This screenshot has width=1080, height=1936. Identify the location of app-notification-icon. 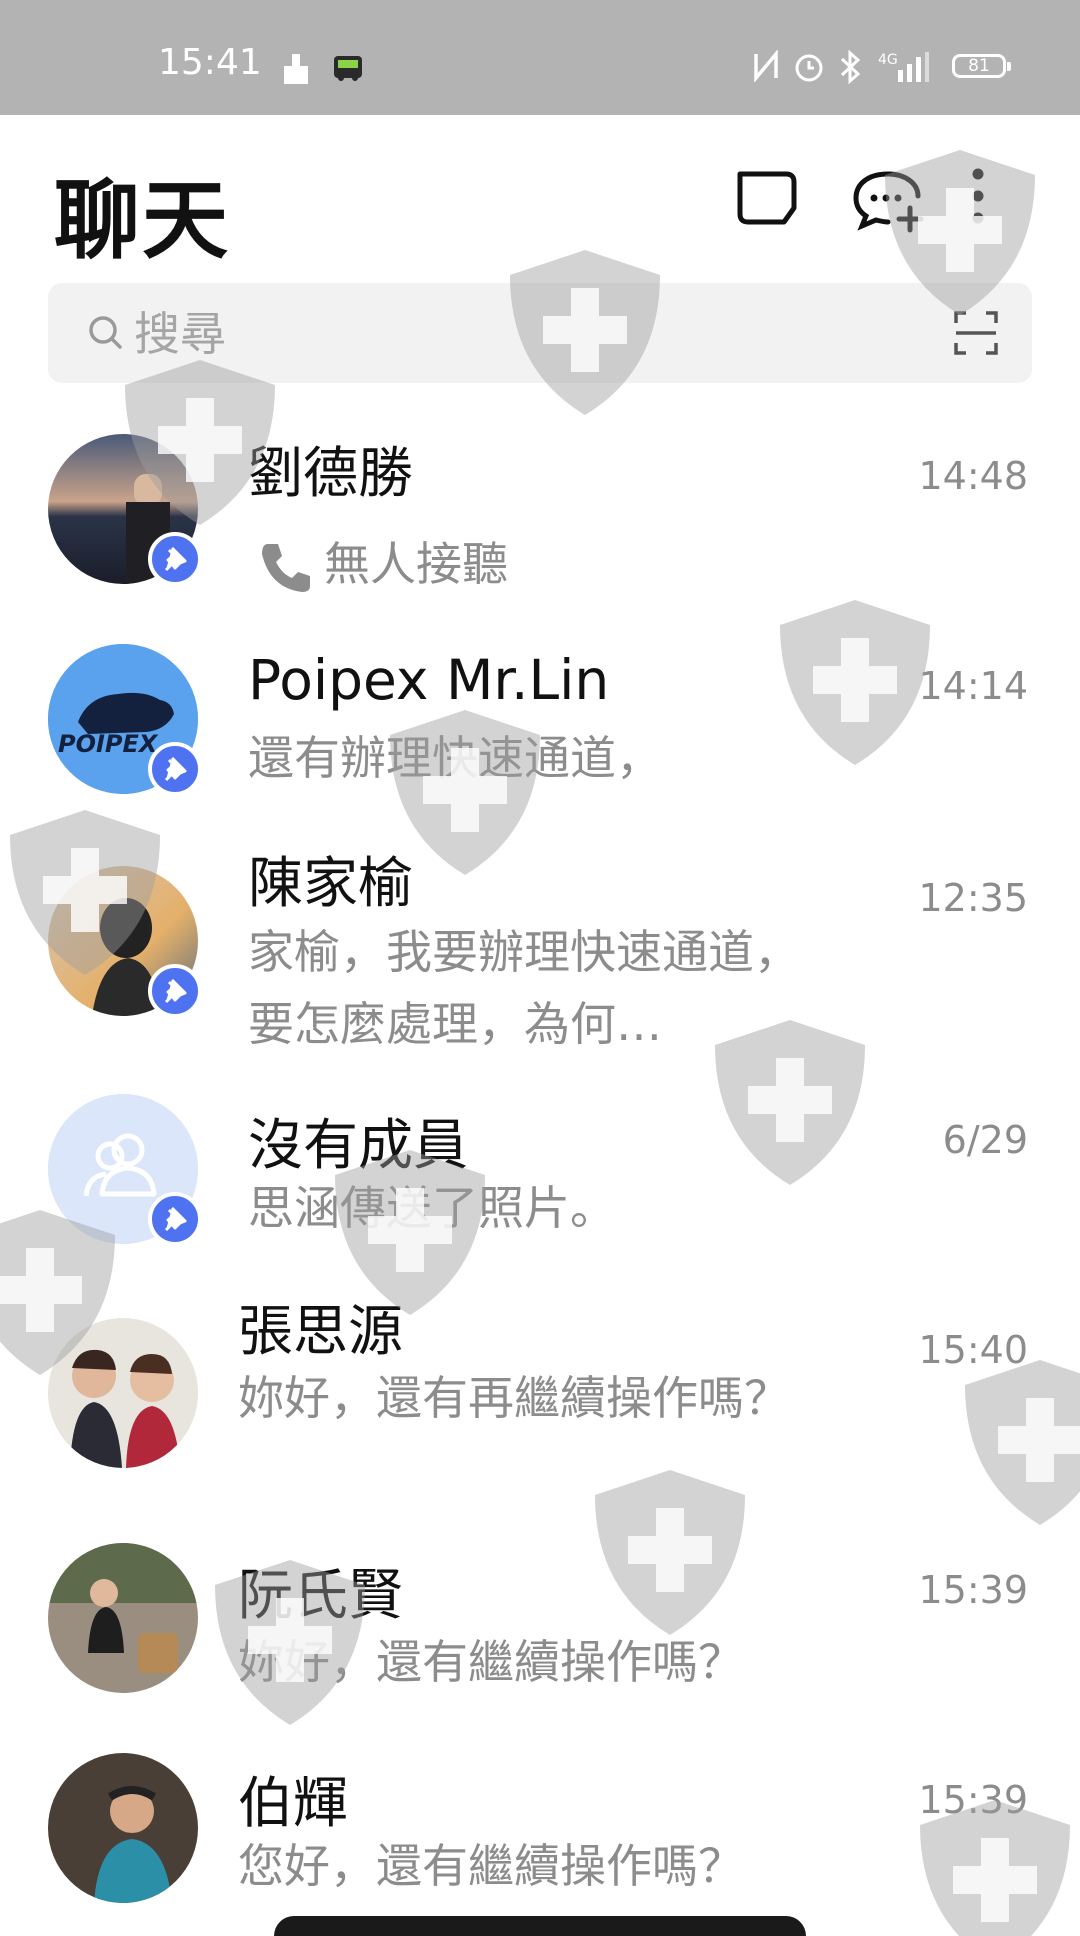
(348, 68).